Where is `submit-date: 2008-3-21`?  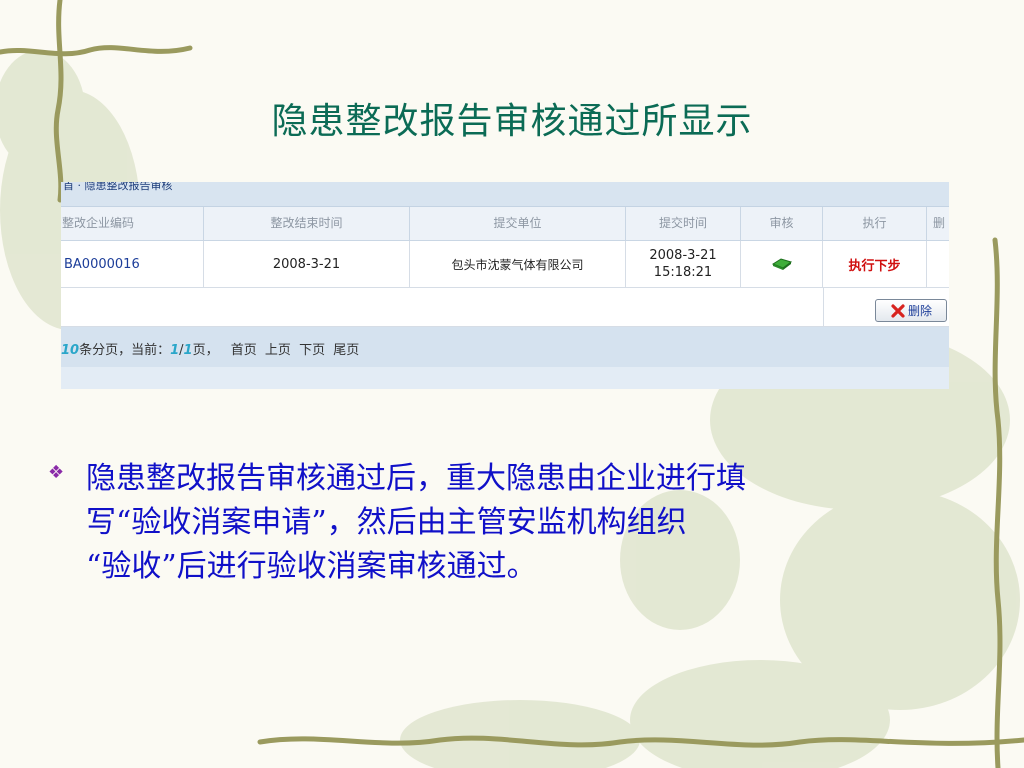 submit-date: 2008-3-21 is located at coordinates (683, 255).